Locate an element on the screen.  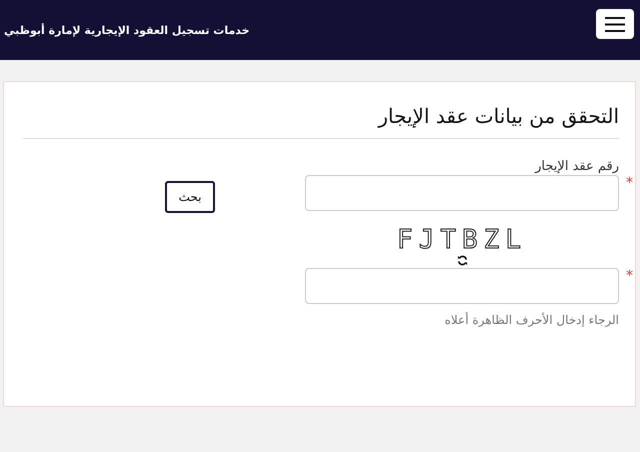
contract-number-field is located at coordinates (462, 193).